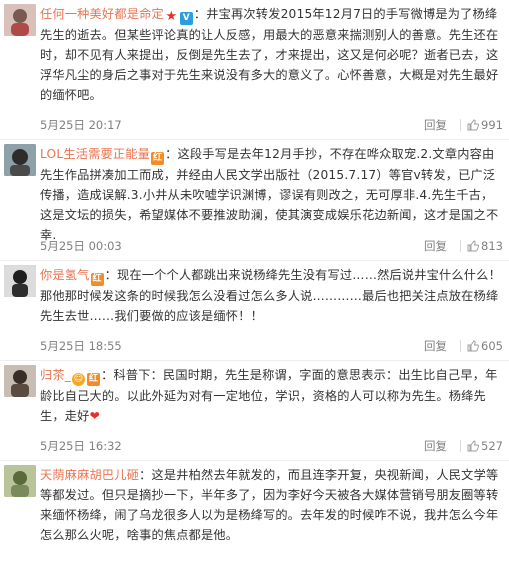  What do you see at coordinates (81, 125) in the screenshot?
I see `comment-date: 5月25日 20:17` at bounding box center [81, 125].